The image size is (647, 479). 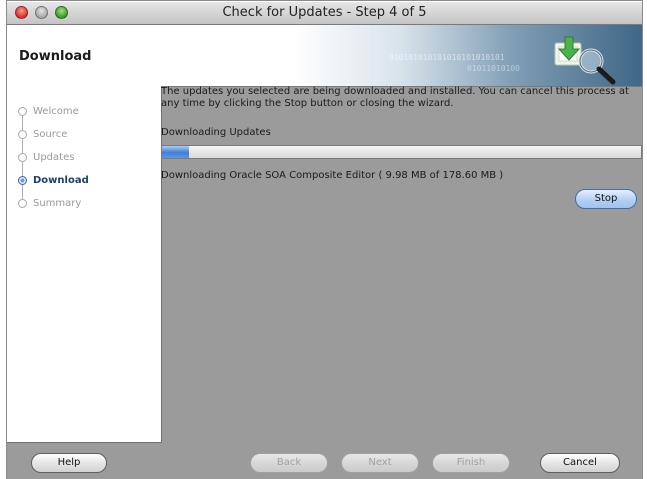 I want to click on step-download: Download, so click(x=61, y=180).